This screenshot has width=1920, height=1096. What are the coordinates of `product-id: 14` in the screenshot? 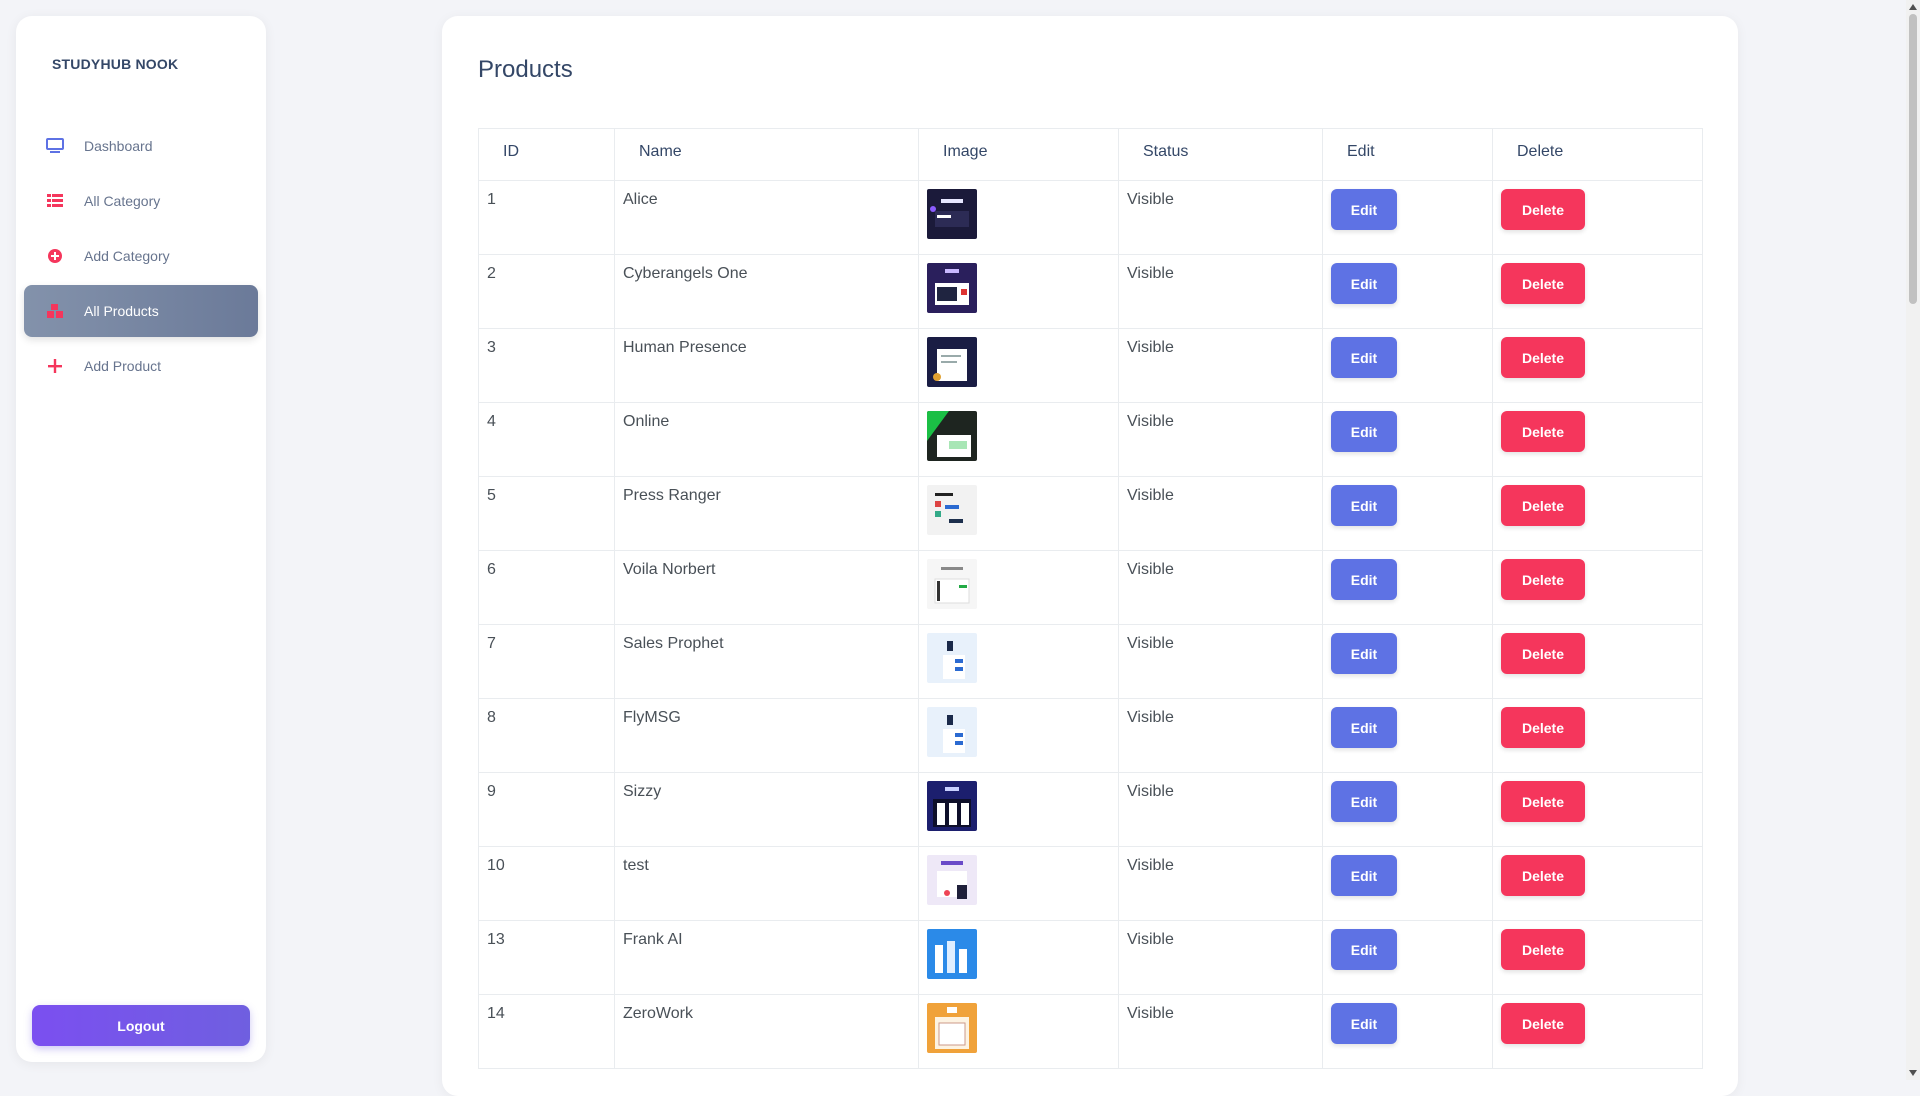 It's located at (496, 1013).